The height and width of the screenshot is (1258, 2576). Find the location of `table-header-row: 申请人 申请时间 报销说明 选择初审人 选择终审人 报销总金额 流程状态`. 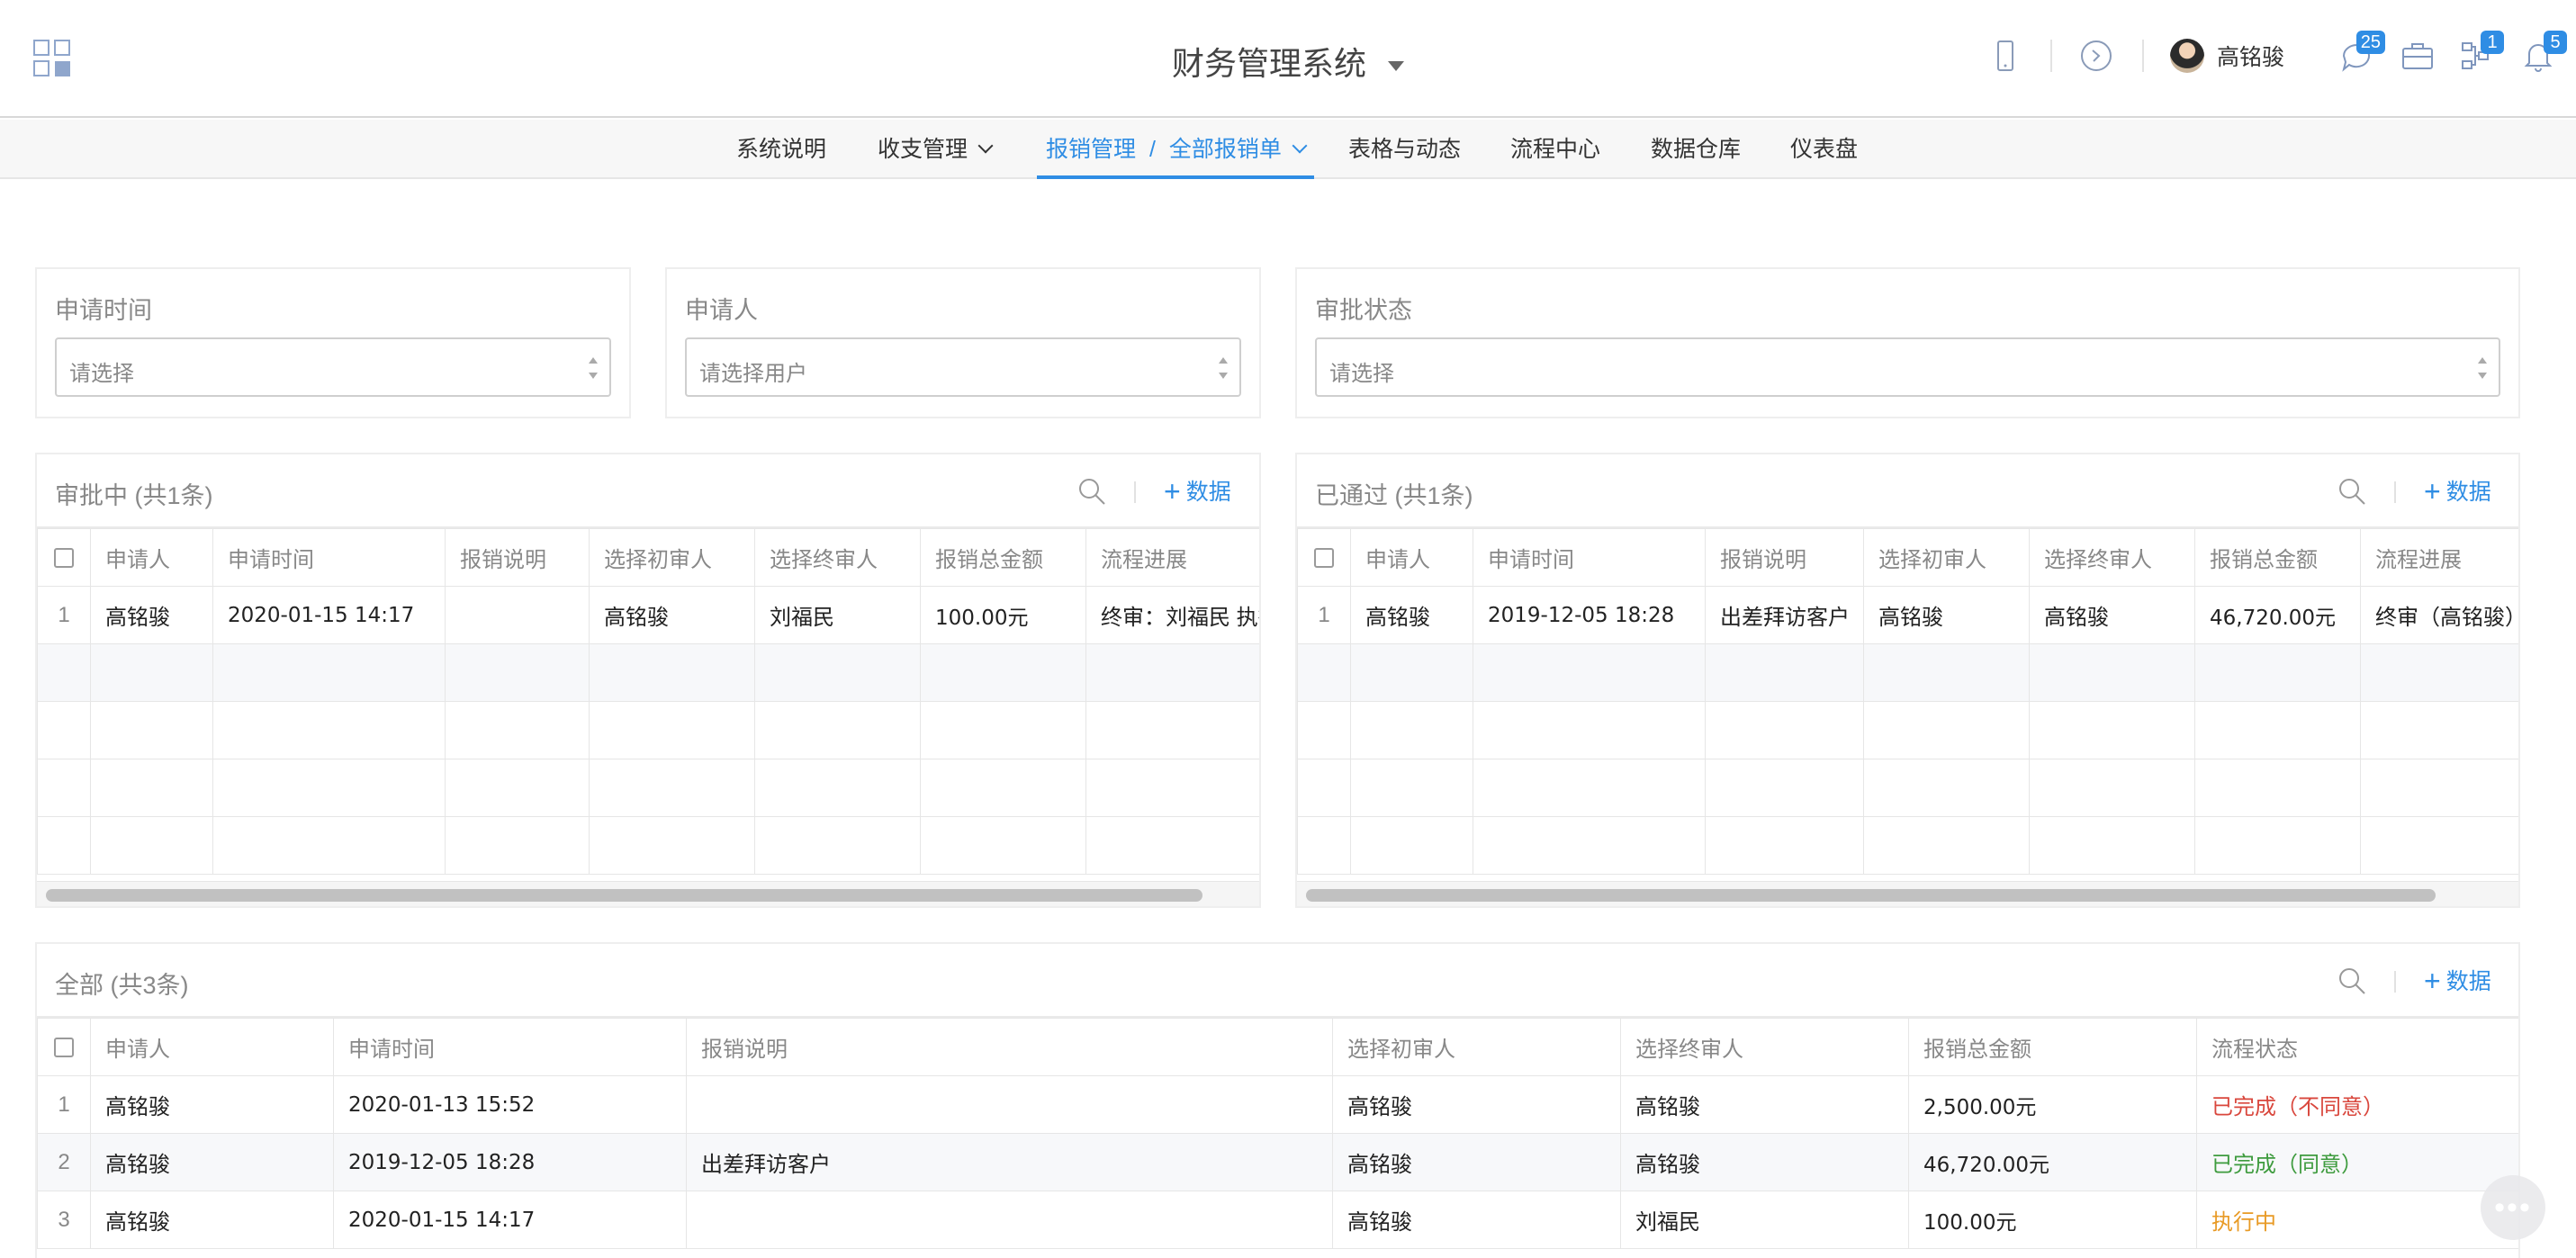

table-header-row: 申请人 申请时间 报销说明 选择初审人 选择终审人 报销总金额 流程状态 is located at coordinates (1277, 1047).